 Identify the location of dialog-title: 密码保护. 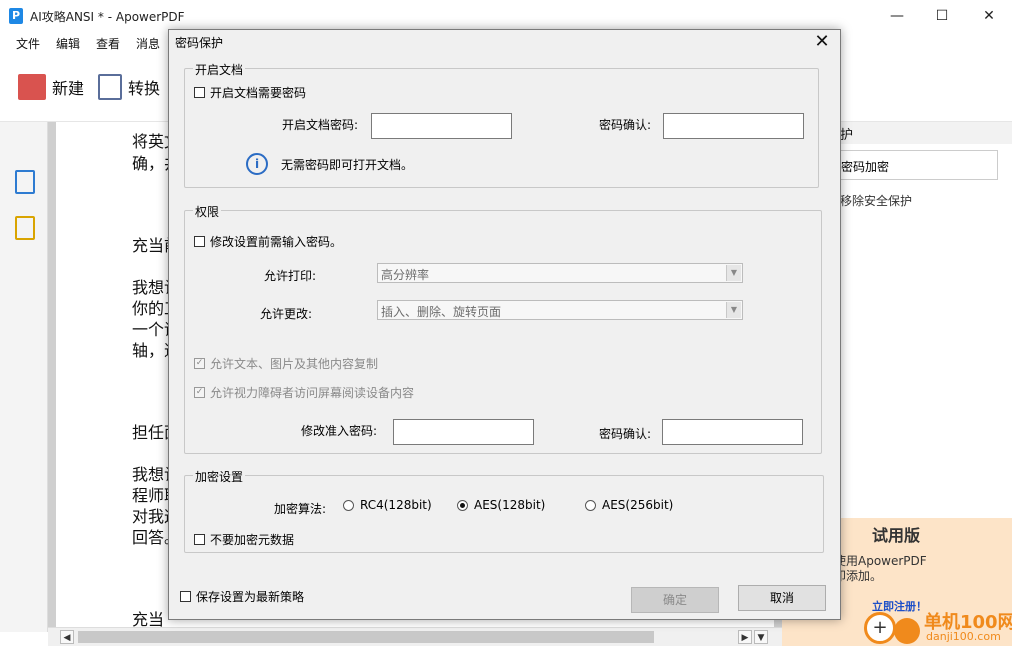
(199, 43).